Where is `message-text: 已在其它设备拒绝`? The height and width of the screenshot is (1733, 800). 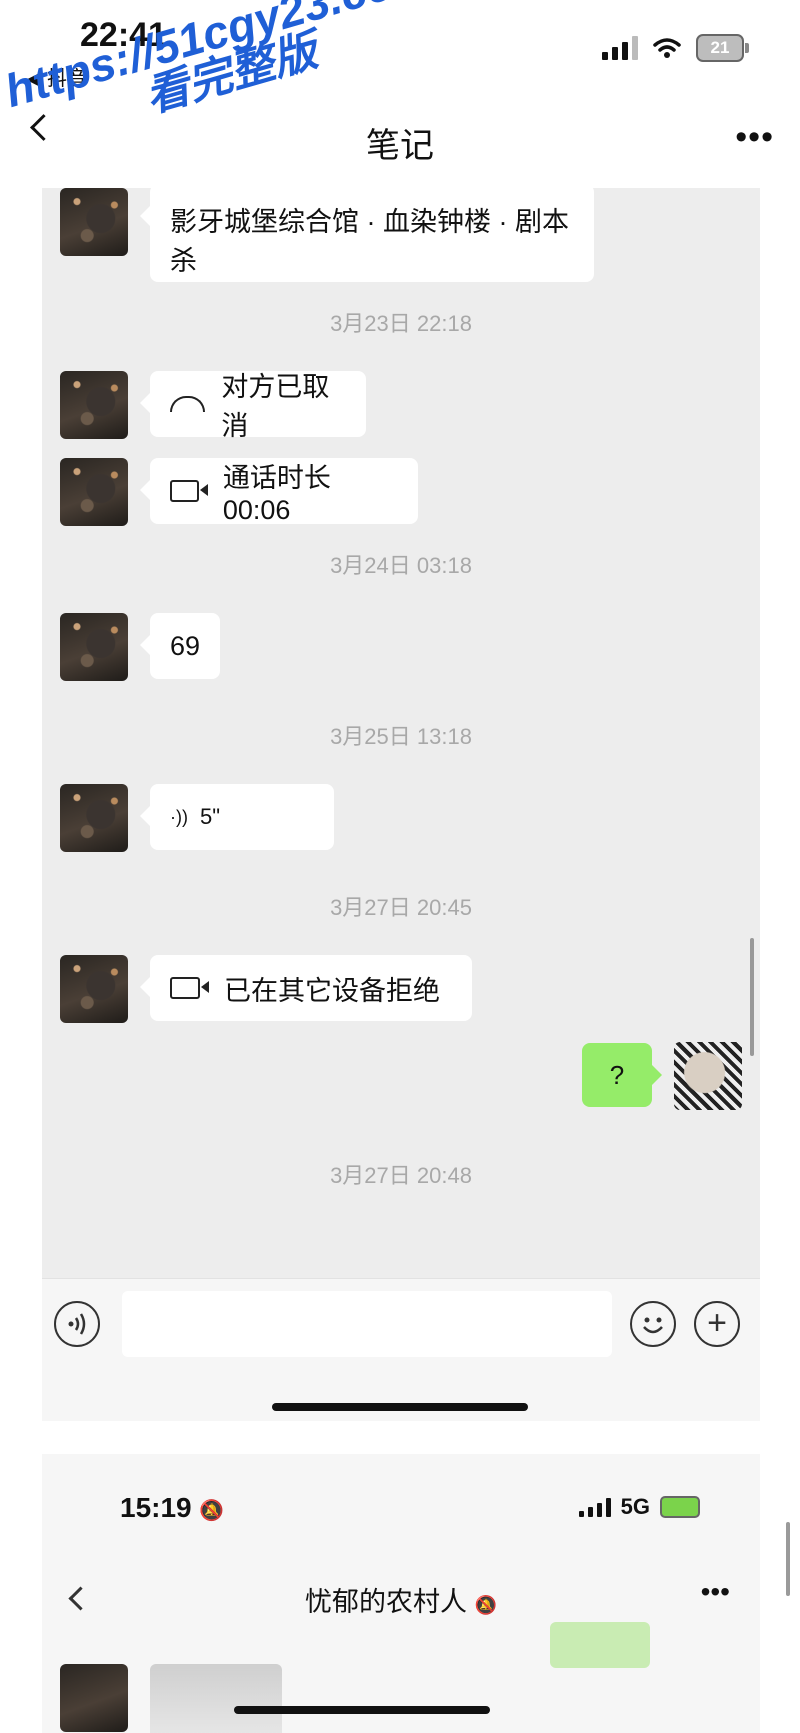 message-text: 已在其它设备拒绝 is located at coordinates (332, 990).